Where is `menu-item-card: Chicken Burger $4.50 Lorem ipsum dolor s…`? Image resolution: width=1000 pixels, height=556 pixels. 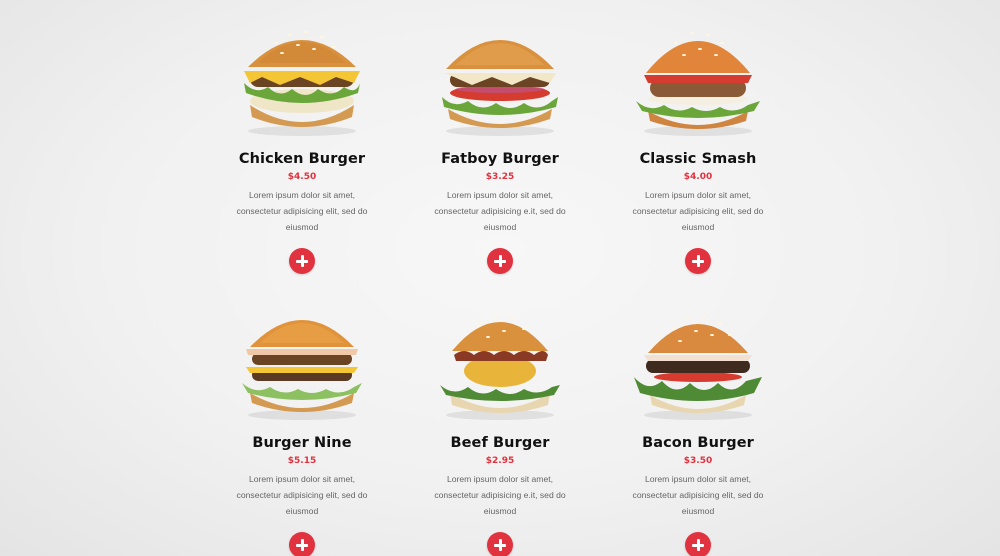
menu-item-card: Chicken Burger $4.50 Lorem ipsum dolor s… is located at coordinates (302, 152).